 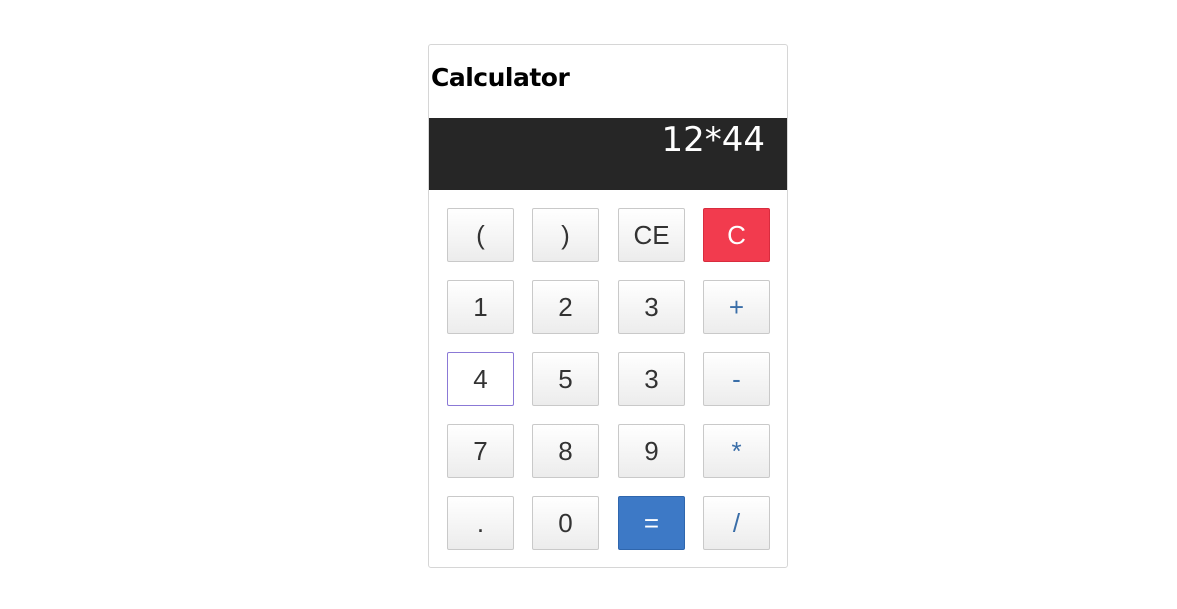 What do you see at coordinates (736, 307) in the screenshot?
I see `add-button: +` at bounding box center [736, 307].